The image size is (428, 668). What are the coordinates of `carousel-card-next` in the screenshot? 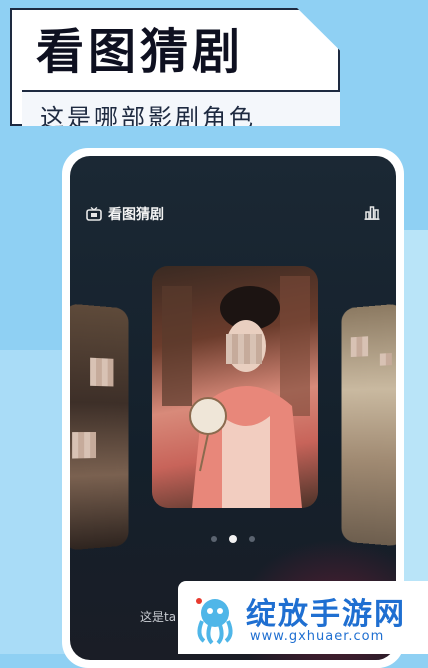 It's located at (368, 425).